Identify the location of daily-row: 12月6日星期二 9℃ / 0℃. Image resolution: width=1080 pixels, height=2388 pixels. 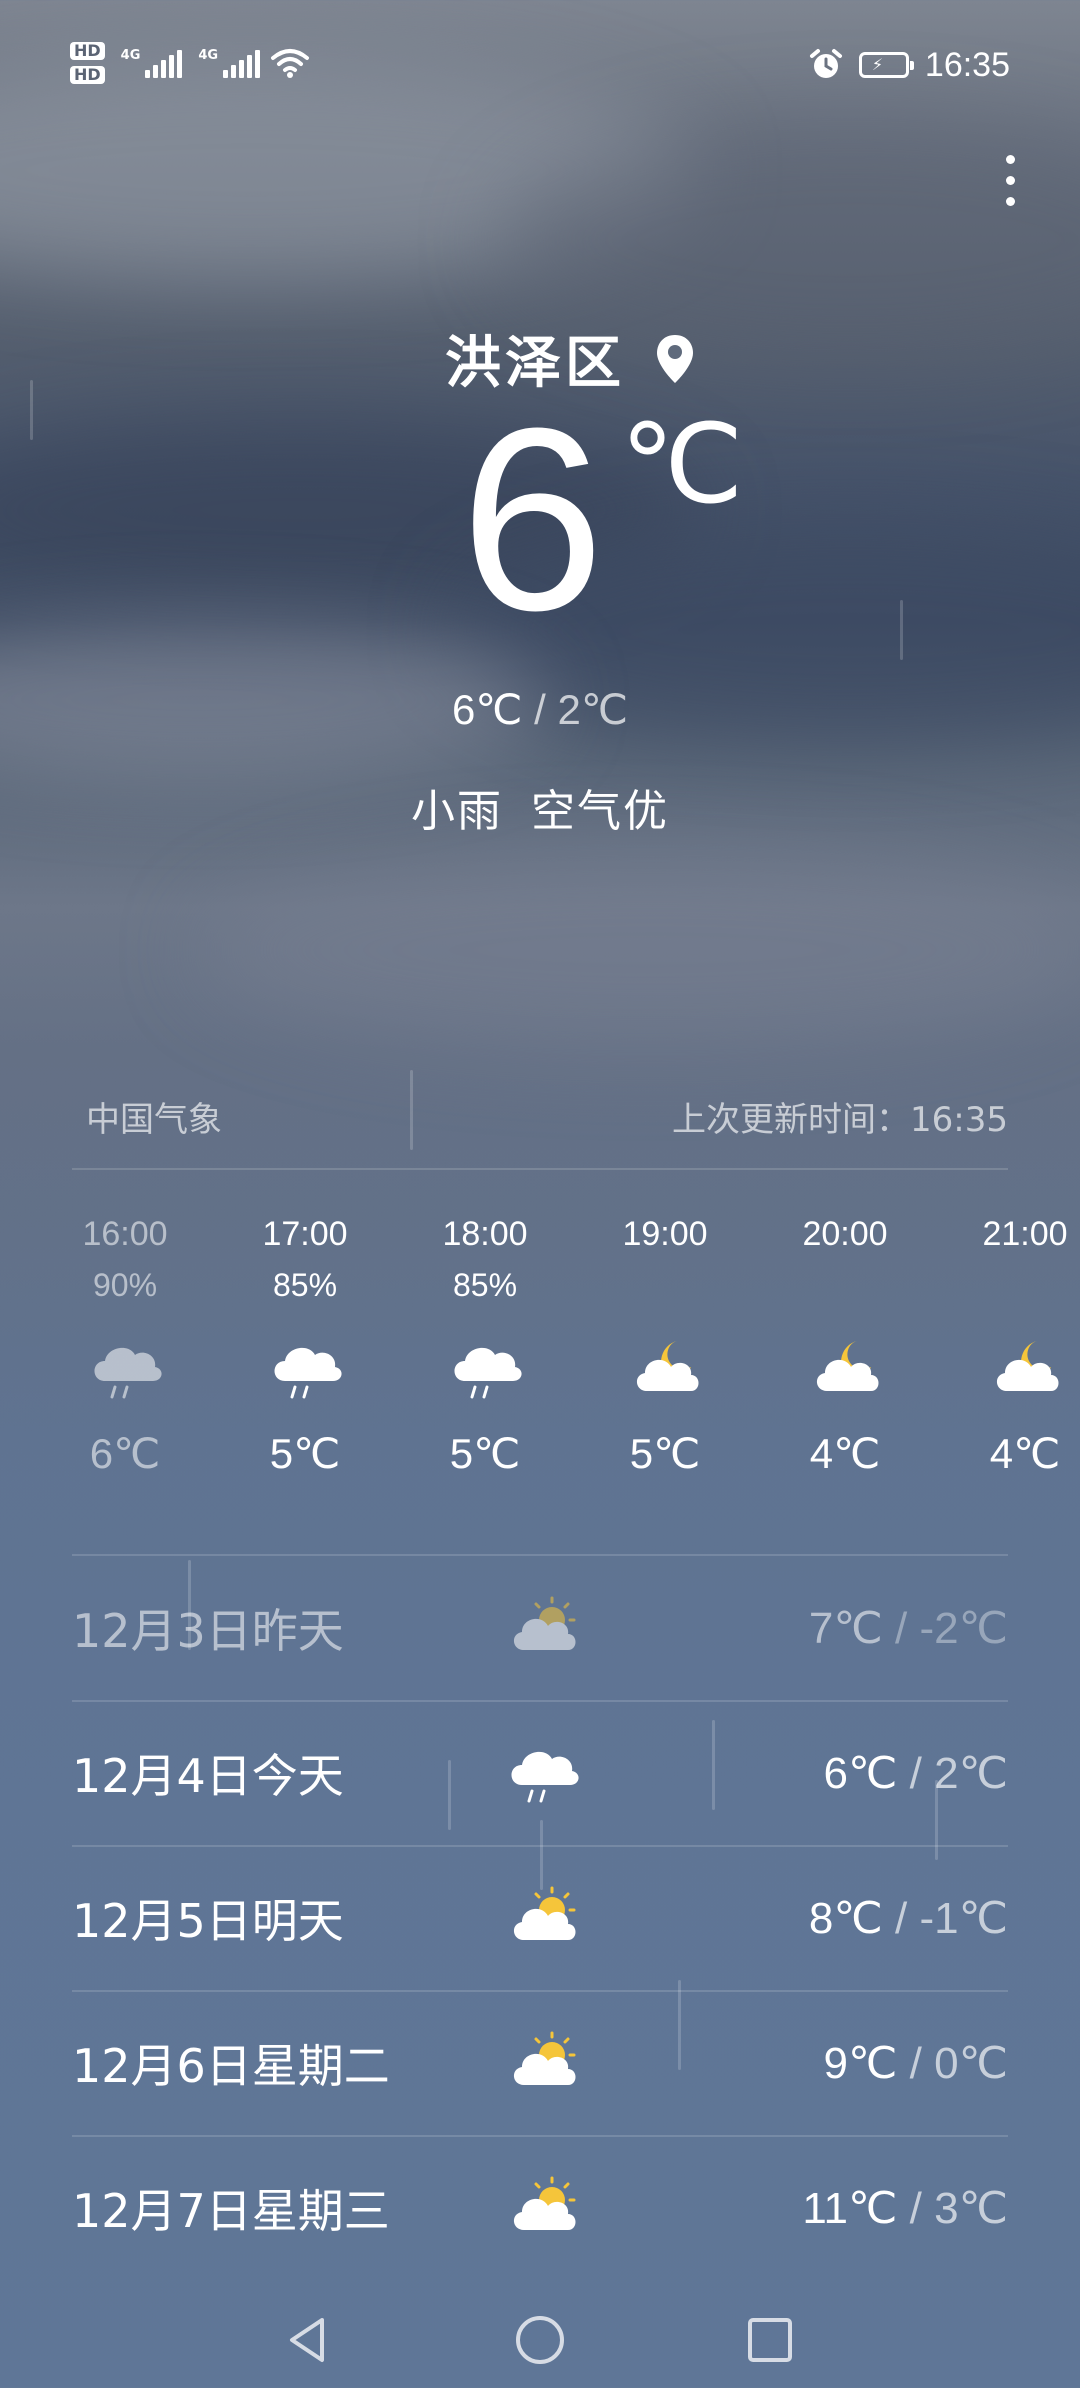
(540, 2063).